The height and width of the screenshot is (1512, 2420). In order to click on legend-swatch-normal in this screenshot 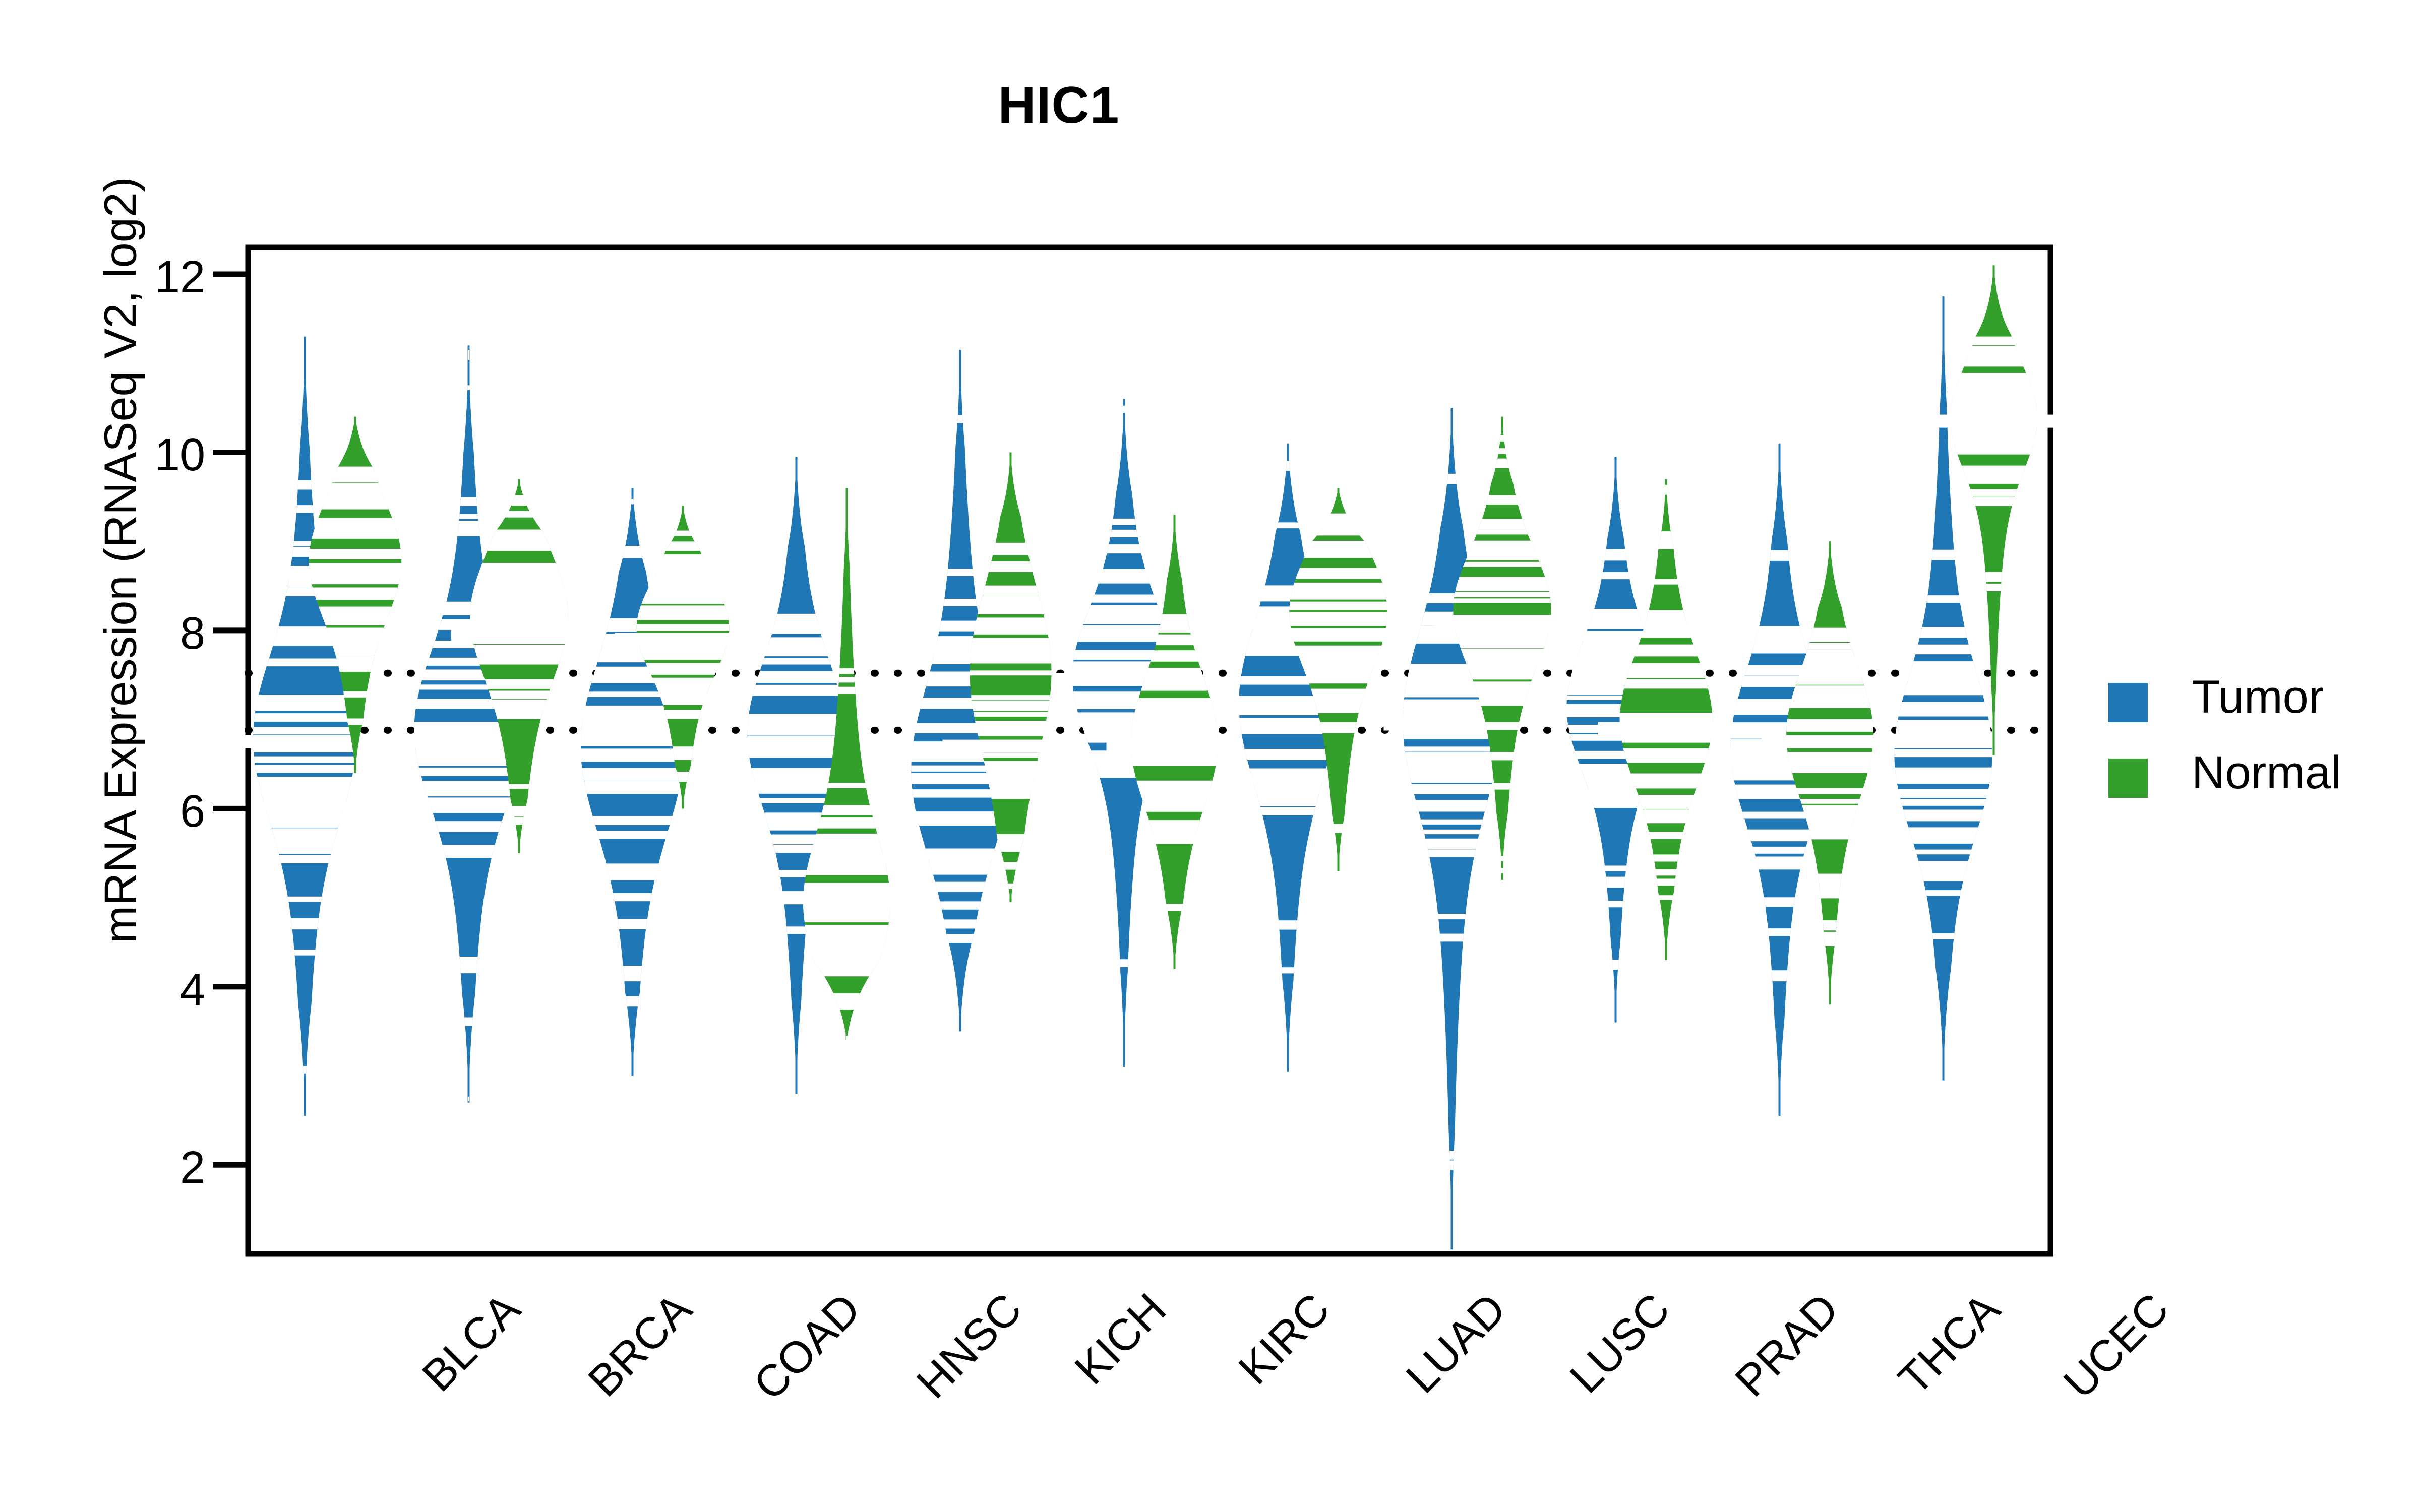, I will do `click(2128, 778)`.